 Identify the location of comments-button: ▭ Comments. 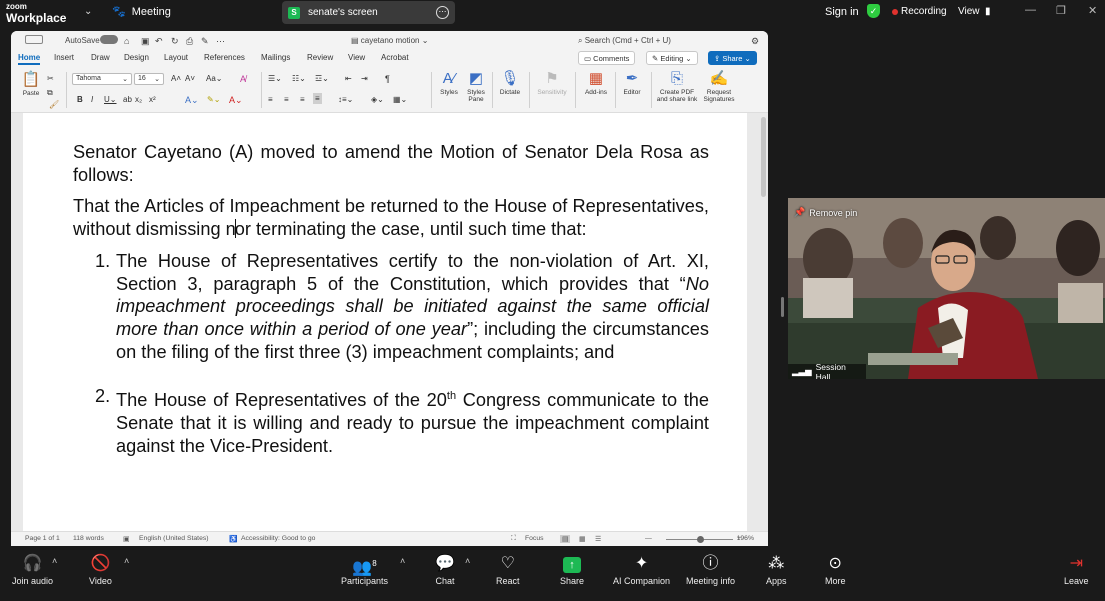
(607, 58).